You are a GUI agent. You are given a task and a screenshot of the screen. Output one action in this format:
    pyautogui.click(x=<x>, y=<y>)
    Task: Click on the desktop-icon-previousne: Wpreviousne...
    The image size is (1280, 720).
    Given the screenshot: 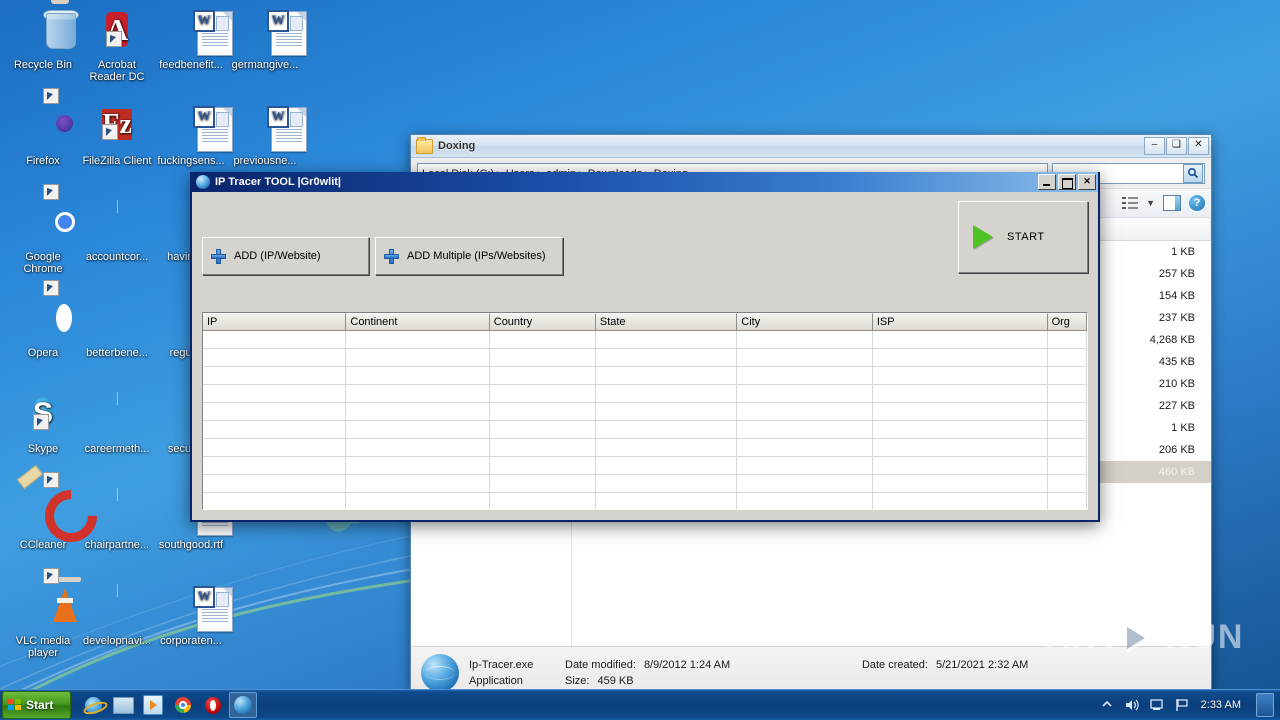 What is the action you would take?
    pyautogui.click(x=267, y=135)
    